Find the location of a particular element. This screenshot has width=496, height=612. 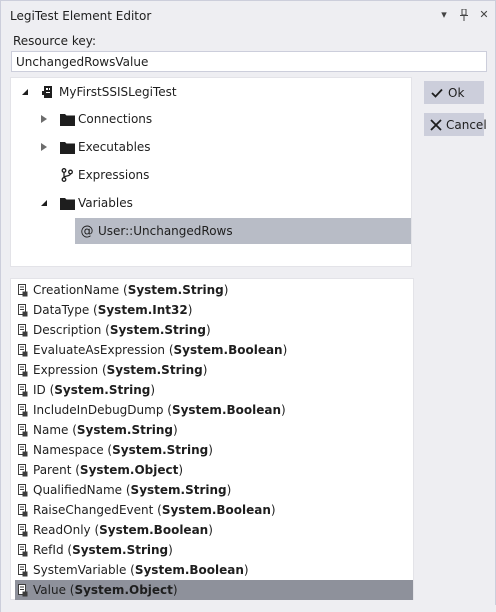

property-name: DataType is located at coordinates (61, 310).